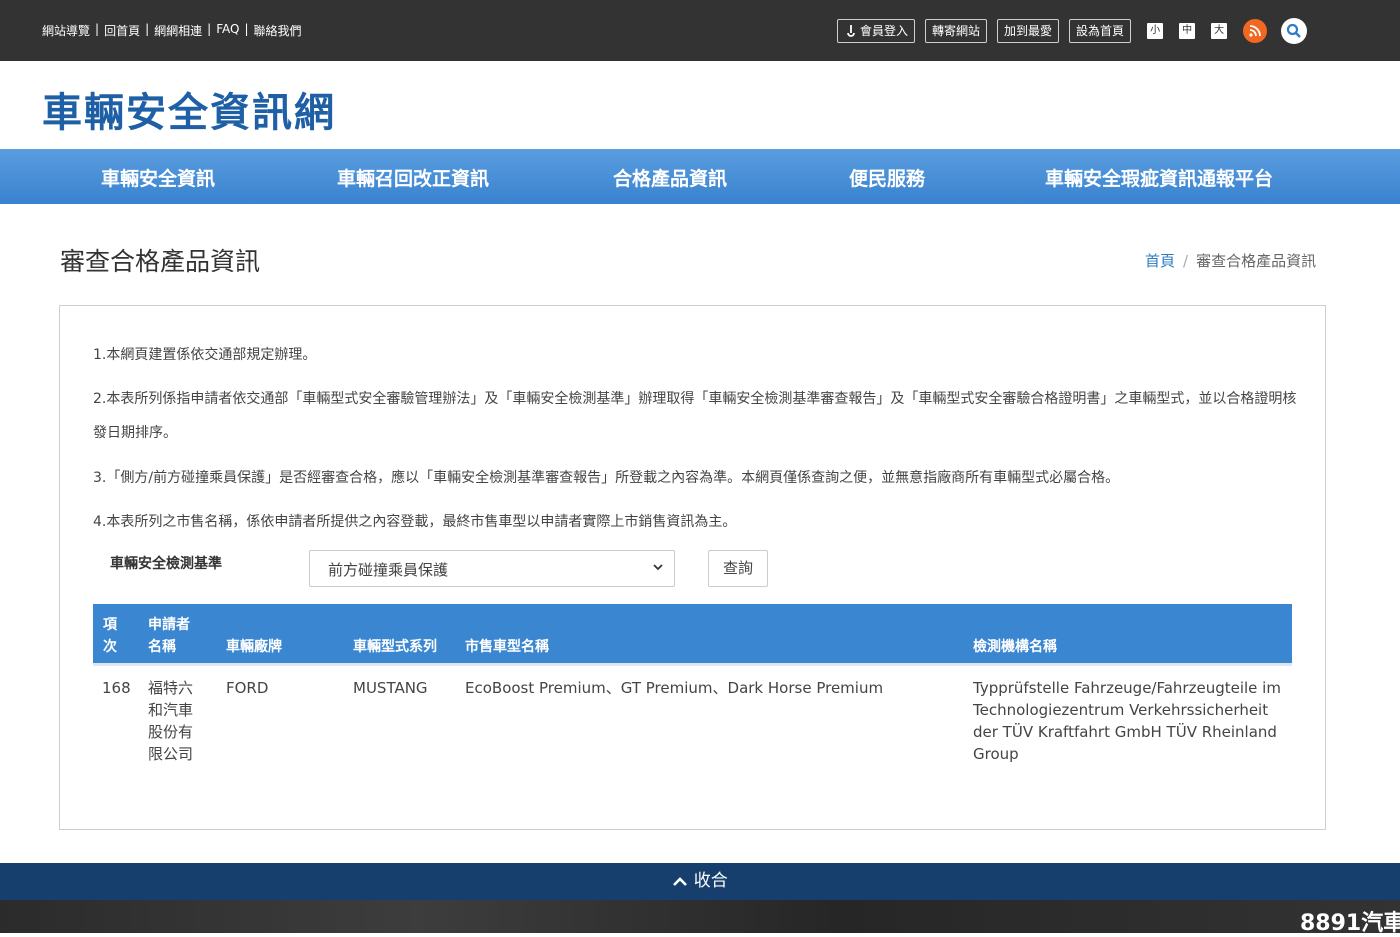 This screenshot has height=937, width=1400. What do you see at coordinates (171, 710) in the screenshot?
I see `cell-applicant-line: 和汽車` at bounding box center [171, 710].